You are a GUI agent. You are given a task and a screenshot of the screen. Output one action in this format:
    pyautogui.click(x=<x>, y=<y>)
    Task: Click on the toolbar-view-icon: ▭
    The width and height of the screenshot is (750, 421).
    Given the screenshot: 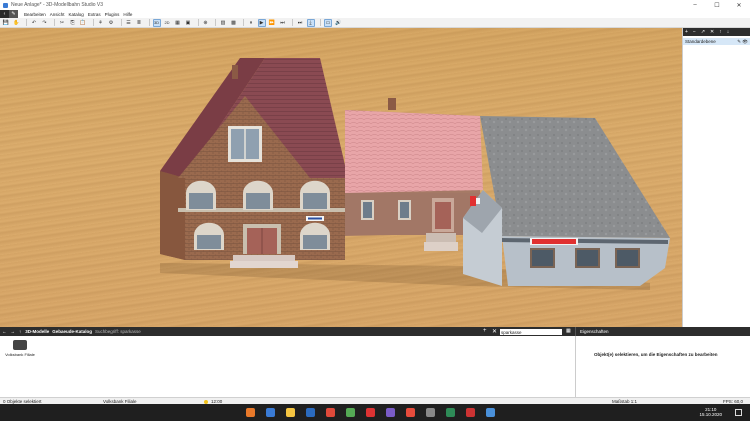 What is the action you would take?
    pyautogui.click(x=328, y=22)
    